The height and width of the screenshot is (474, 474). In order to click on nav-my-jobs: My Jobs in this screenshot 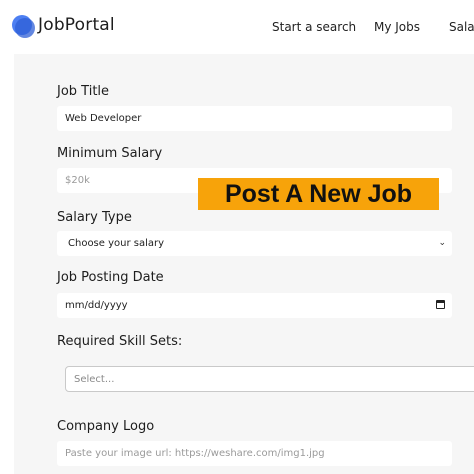, I will do `click(397, 27)`.